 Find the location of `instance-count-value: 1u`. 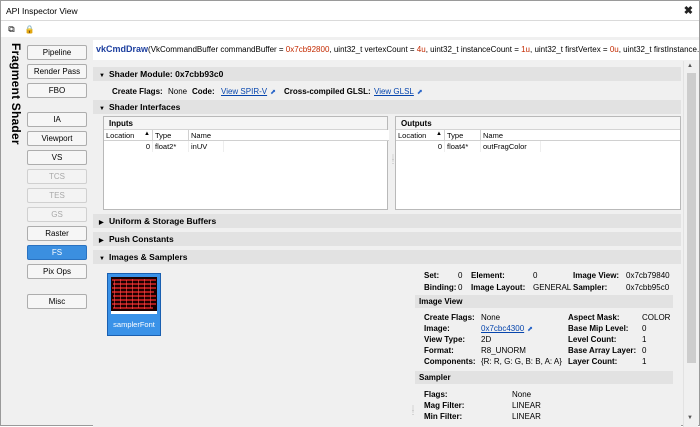

instance-count-value: 1u is located at coordinates (525, 49).